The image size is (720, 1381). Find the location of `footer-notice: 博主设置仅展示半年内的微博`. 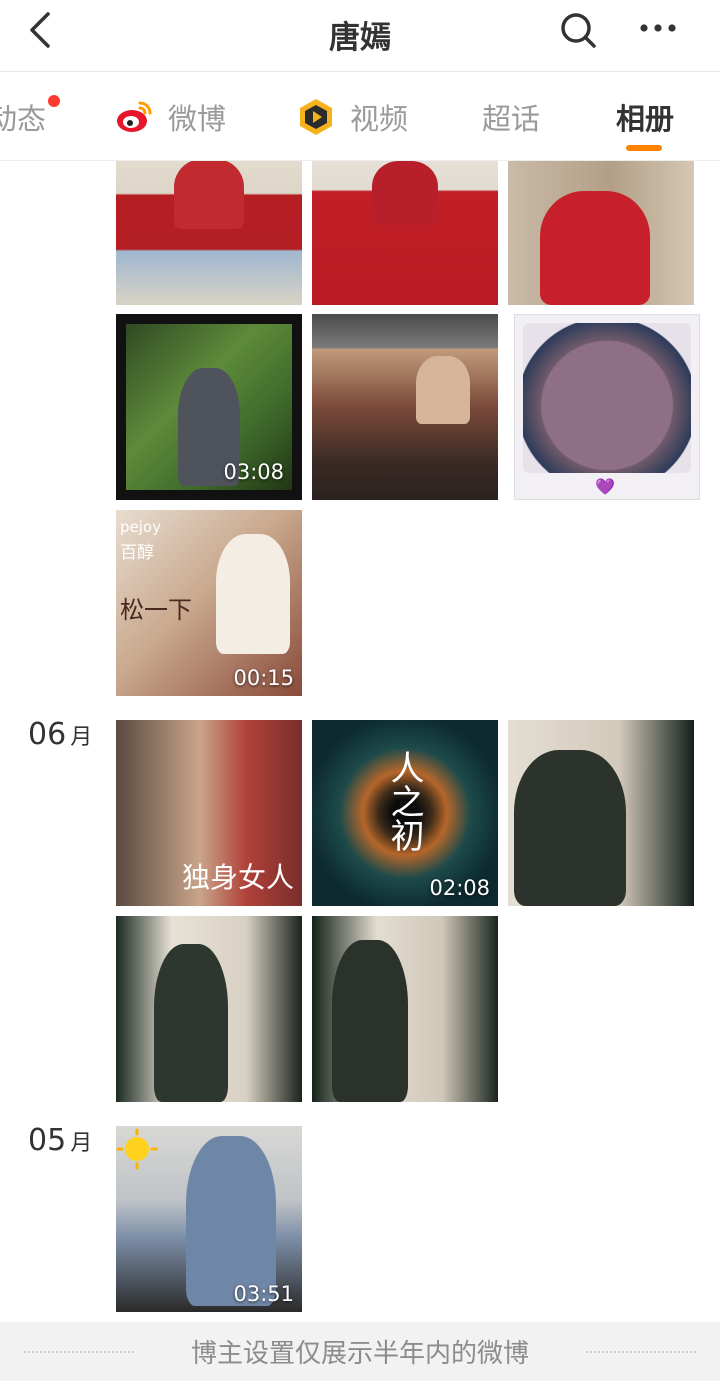

footer-notice: 博主设置仅展示半年内的微博 is located at coordinates (360, 1351).